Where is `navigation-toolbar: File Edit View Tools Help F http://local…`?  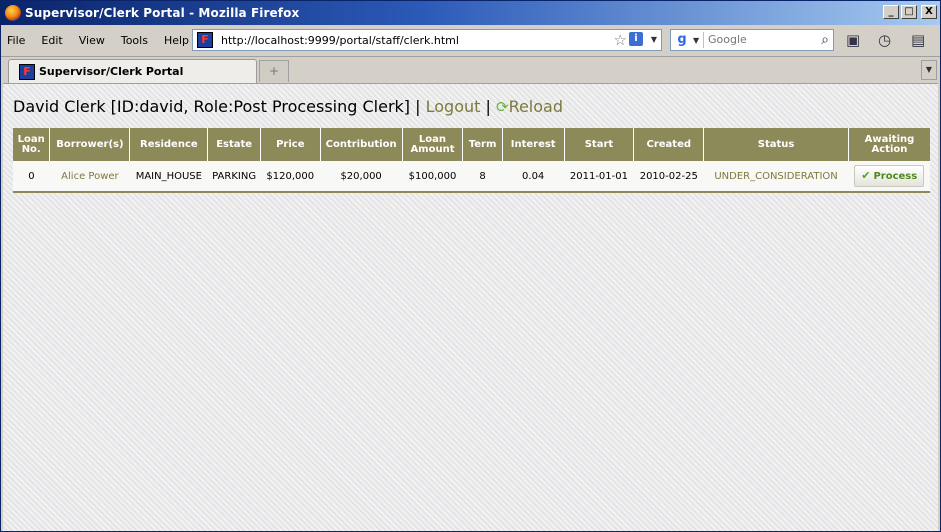
navigation-toolbar: File Edit View Tools Help F http://local… is located at coordinates (470, 41).